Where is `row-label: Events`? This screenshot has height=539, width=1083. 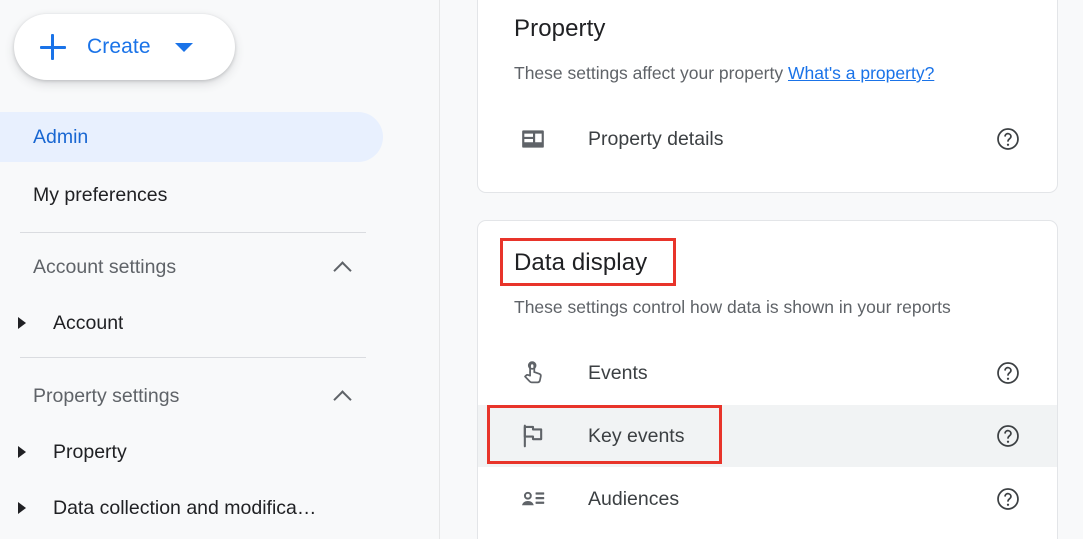
row-label: Events is located at coordinates (618, 372).